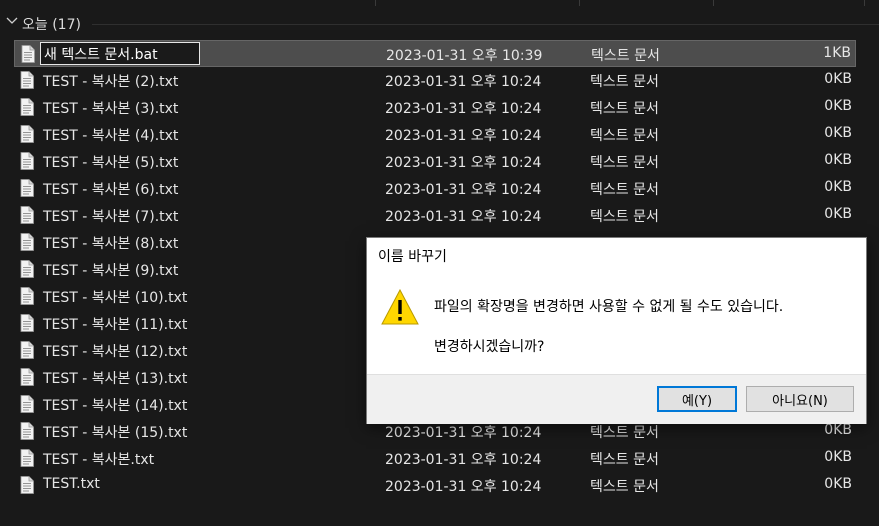 This screenshot has width=879, height=526. What do you see at coordinates (800, 399) in the screenshot?
I see `no-button: 아니요(N)` at bounding box center [800, 399].